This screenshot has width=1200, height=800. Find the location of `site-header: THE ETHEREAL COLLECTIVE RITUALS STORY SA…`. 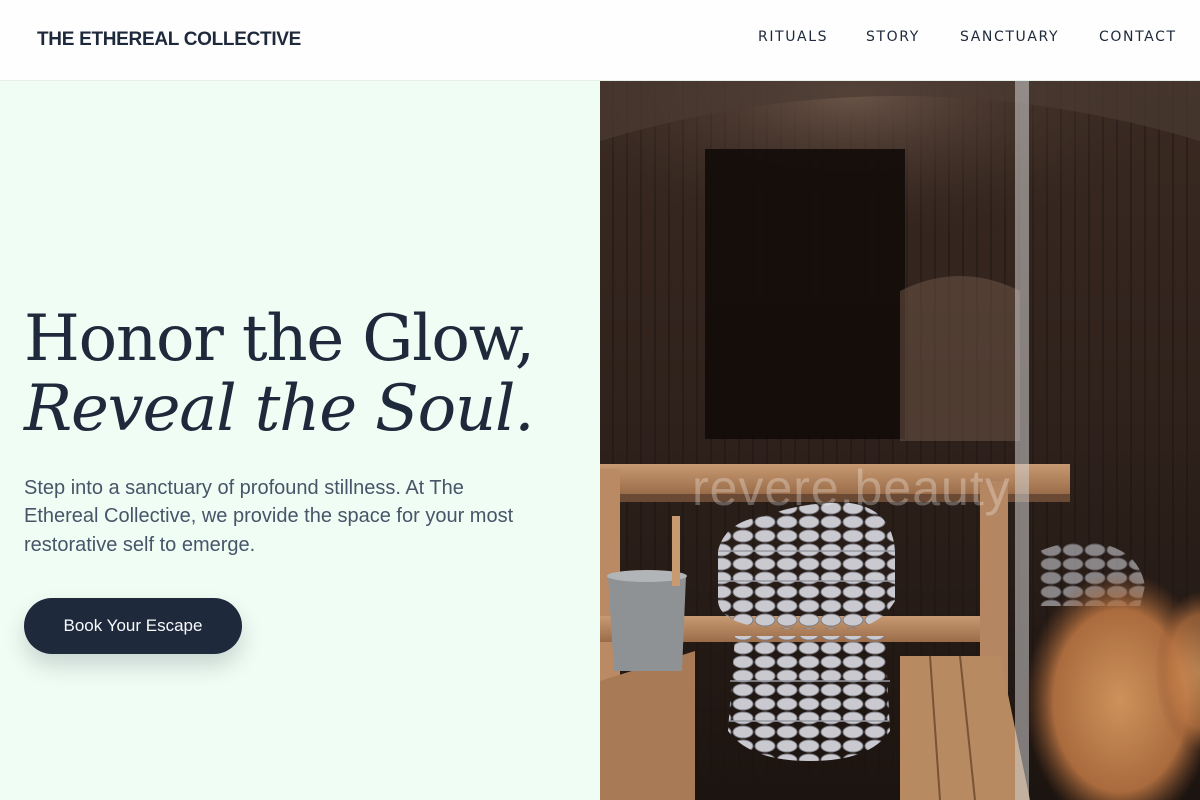

site-header: THE ETHEREAL COLLECTIVE RITUALS STORY SA… is located at coordinates (600, 40).